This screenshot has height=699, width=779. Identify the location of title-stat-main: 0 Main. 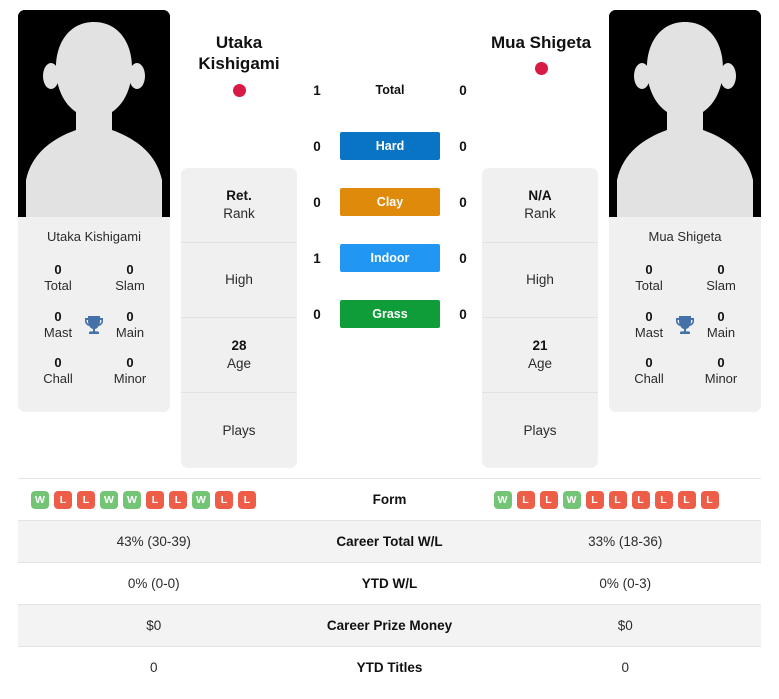
(130, 325).